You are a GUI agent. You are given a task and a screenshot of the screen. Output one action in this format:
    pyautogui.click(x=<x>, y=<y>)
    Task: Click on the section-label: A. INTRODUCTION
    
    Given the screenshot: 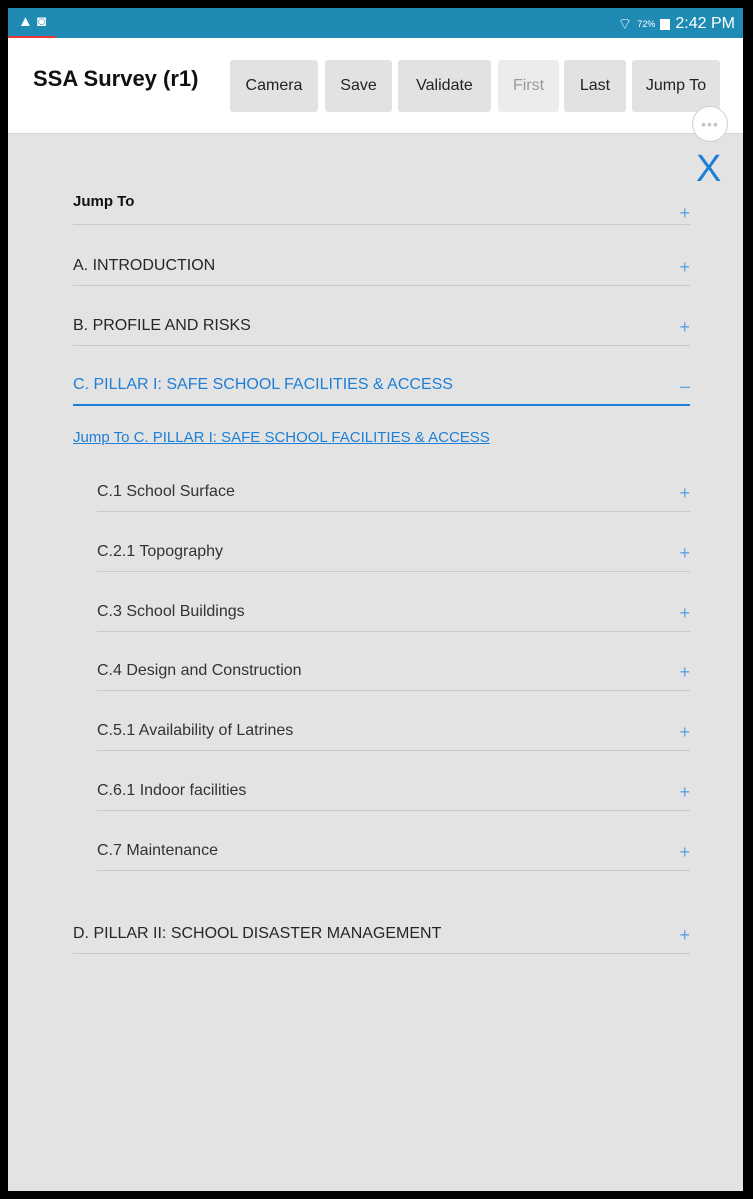 What is the action you would take?
    pyautogui.click(x=144, y=265)
    